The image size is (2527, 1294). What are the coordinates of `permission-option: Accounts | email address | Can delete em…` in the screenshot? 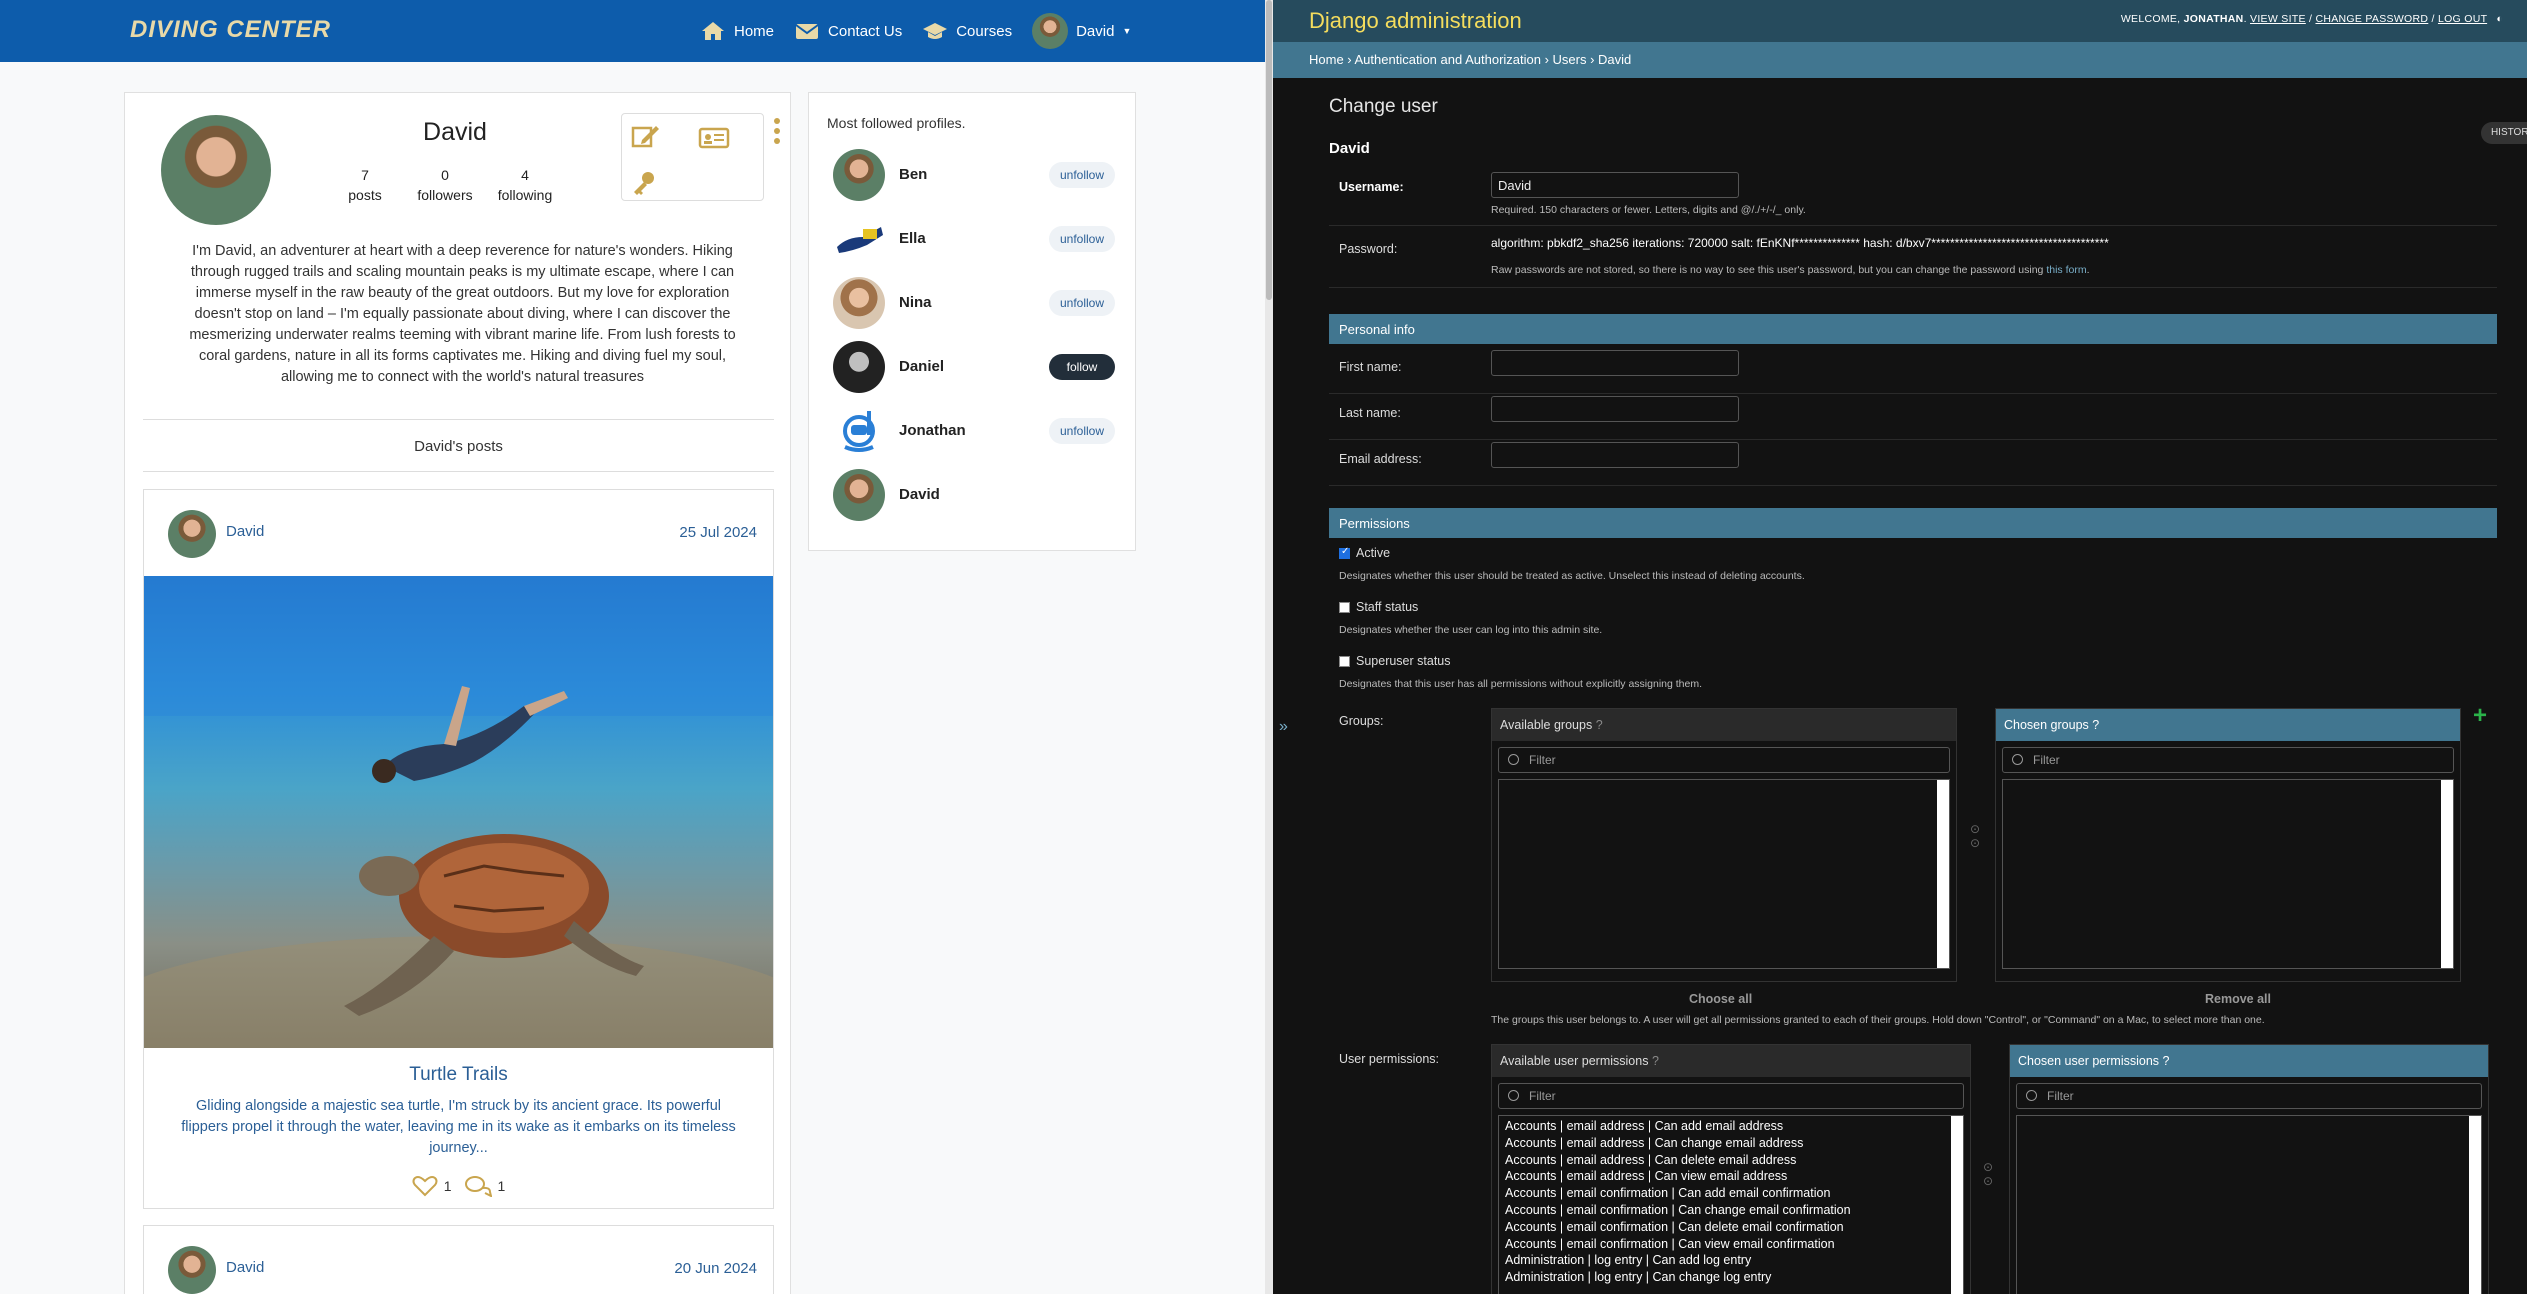 It's located at (1731, 1160).